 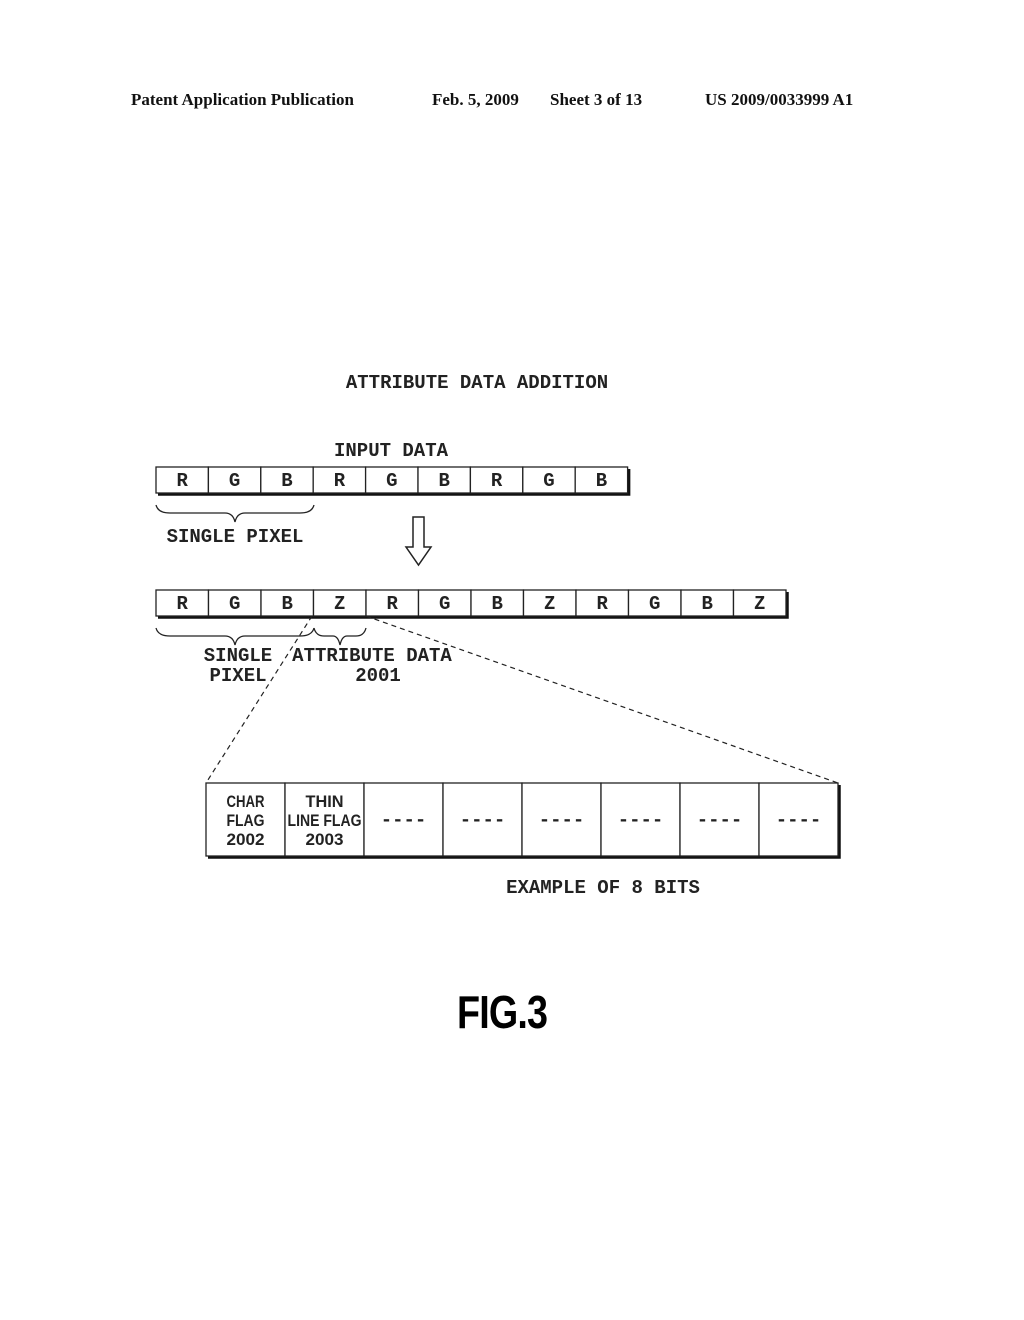 I want to click on single-pixel-label-line1: SINGLE, so click(x=238, y=656).